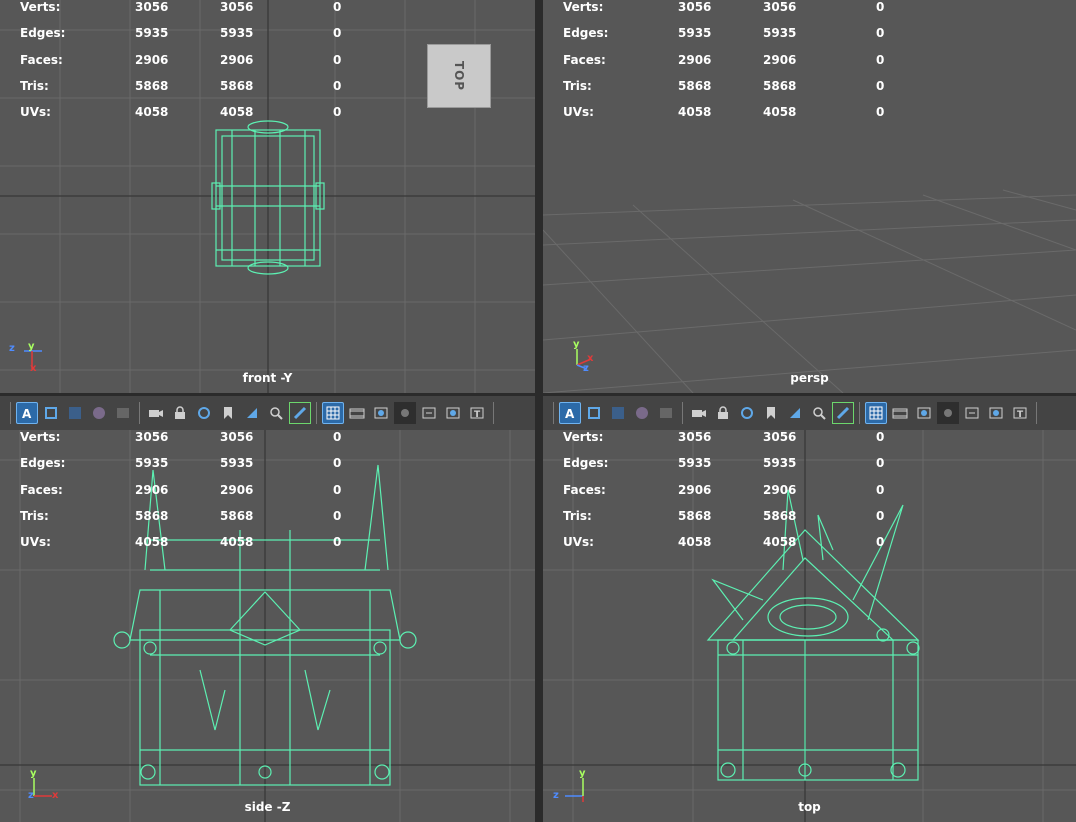 This screenshot has width=1076, height=822. I want to click on viewport-splitter-vertical, so click(539, 411).